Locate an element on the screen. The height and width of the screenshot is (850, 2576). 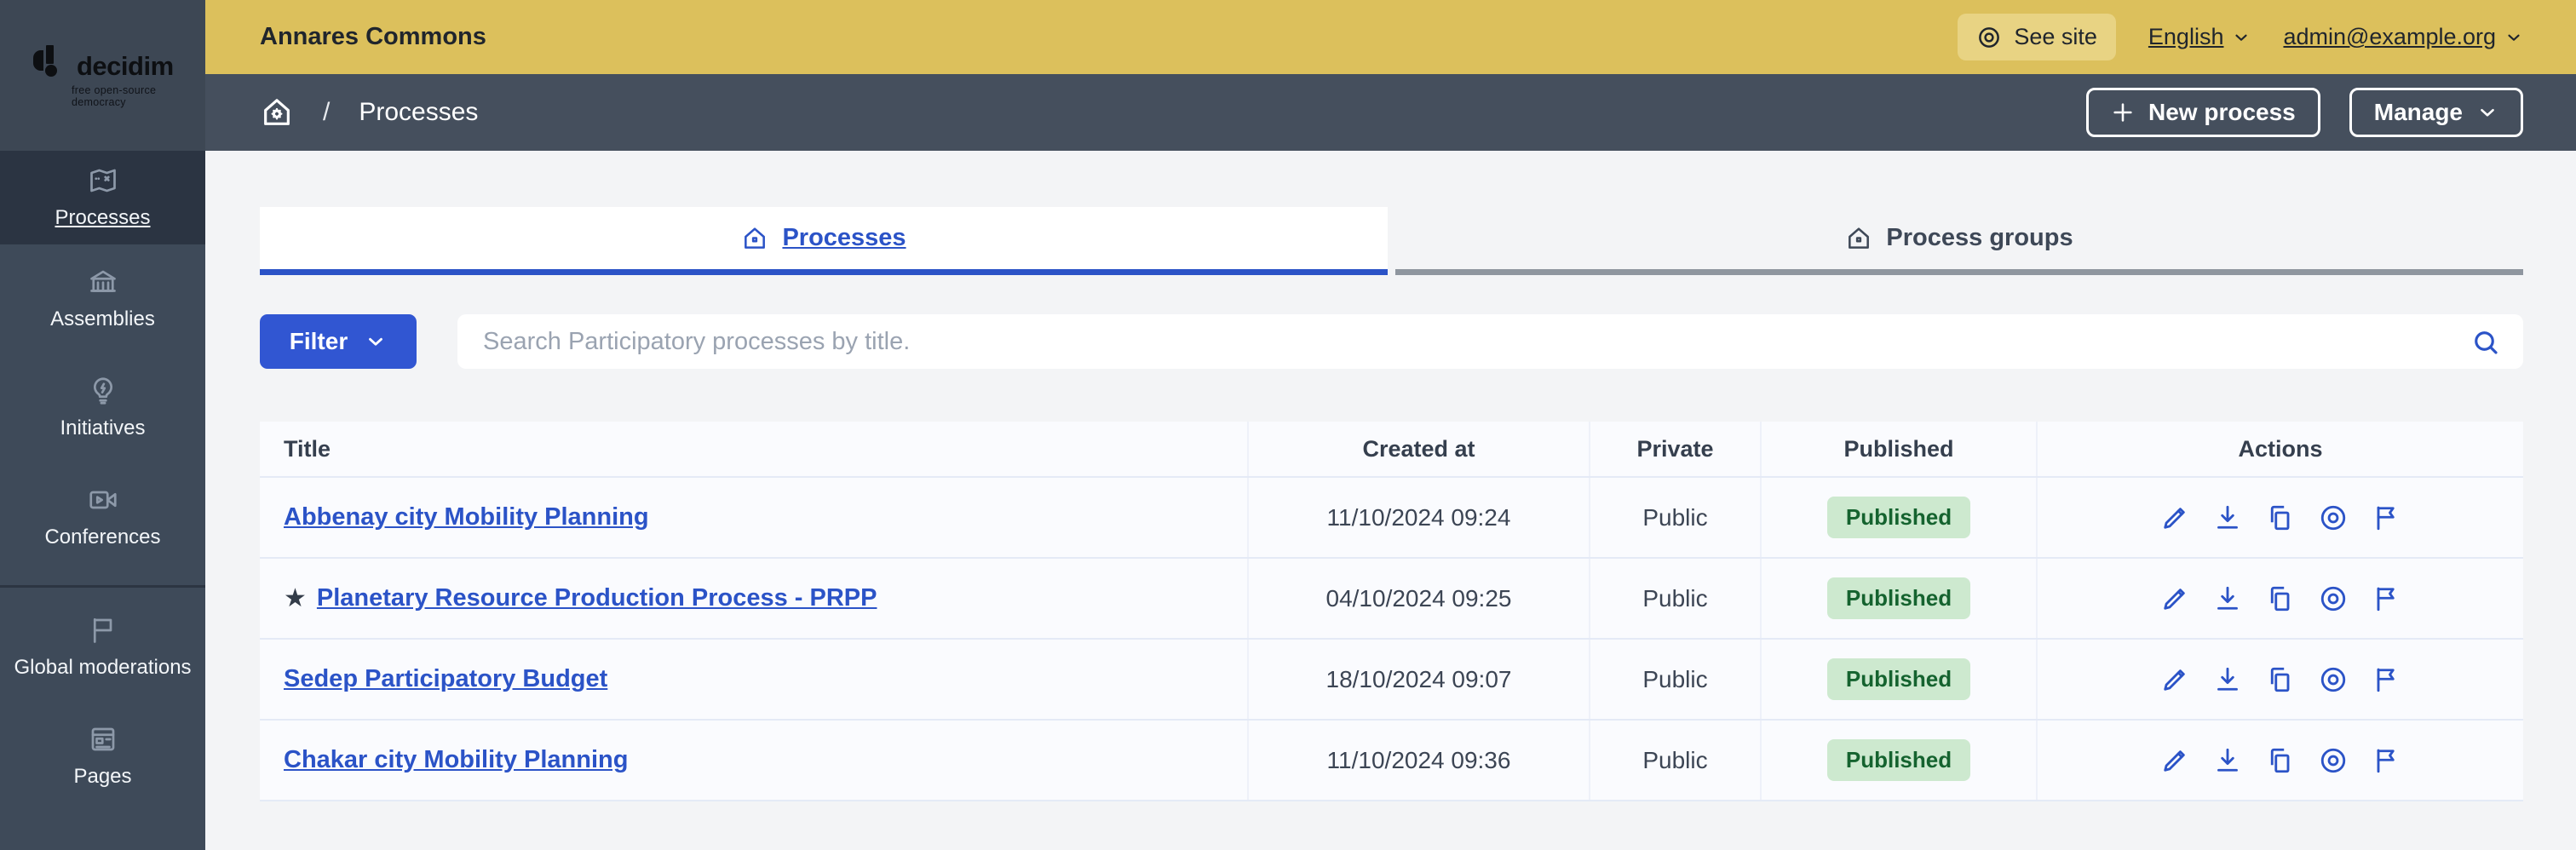
filter-button: Filter is located at coordinates (339, 341).